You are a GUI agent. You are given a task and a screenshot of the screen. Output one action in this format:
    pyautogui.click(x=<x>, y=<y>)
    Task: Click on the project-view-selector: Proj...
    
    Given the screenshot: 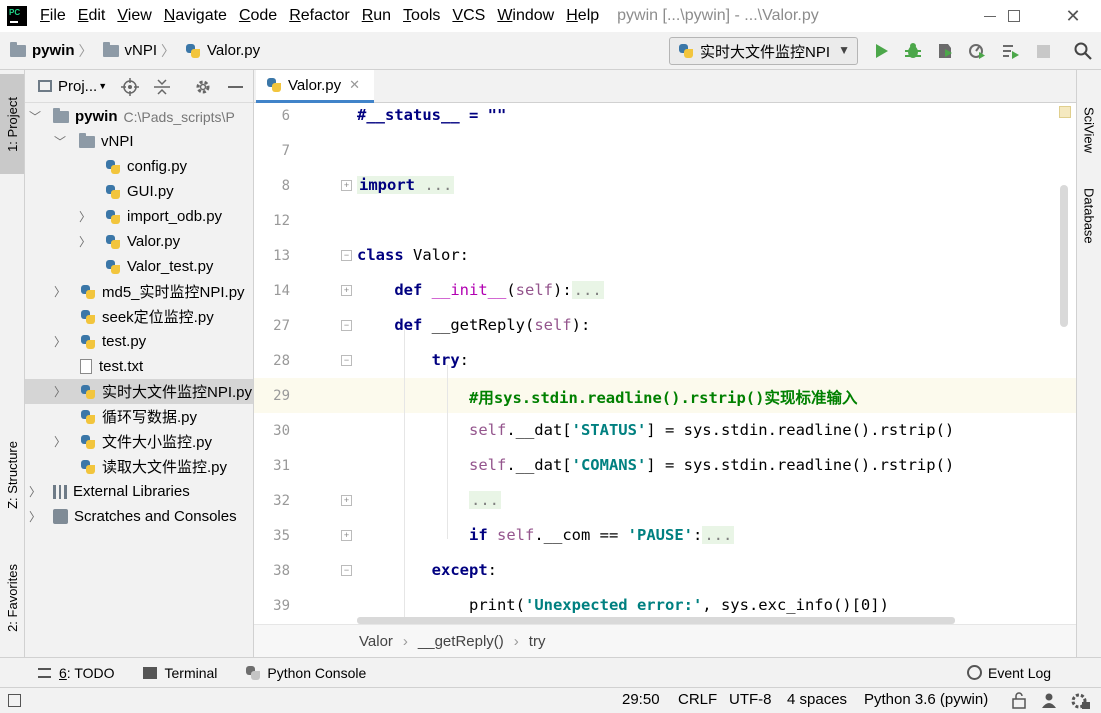 What is the action you would take?
    pyautogui.click(x=77, y=86)
    